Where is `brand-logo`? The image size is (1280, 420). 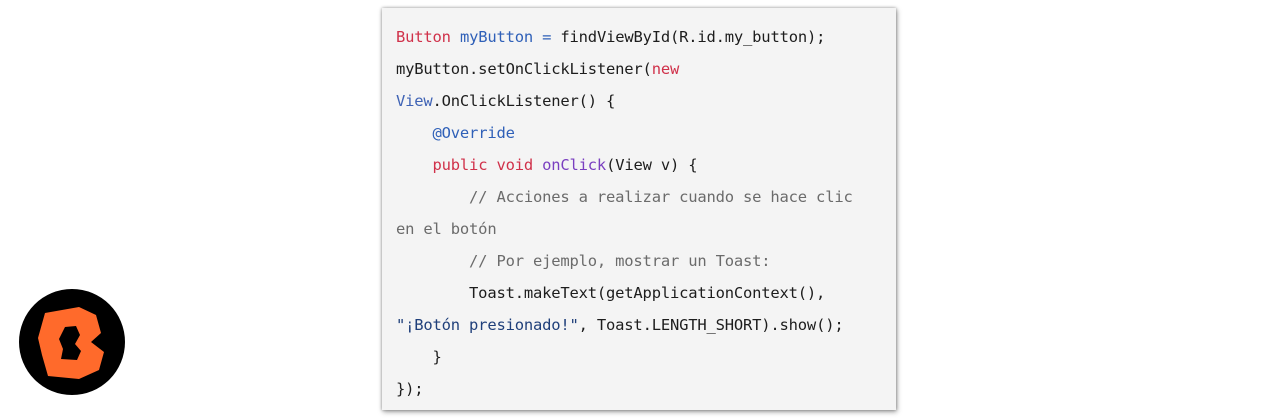 brand-logo is located at coordinates (72, 342).